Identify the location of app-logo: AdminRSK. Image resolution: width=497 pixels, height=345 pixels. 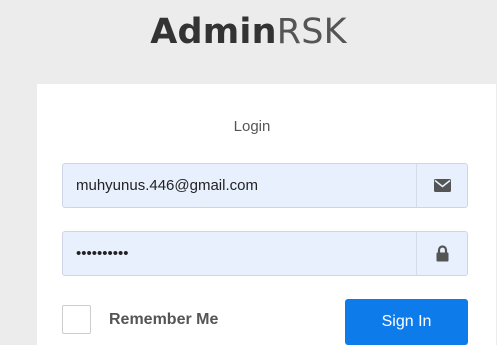
(248, 32).